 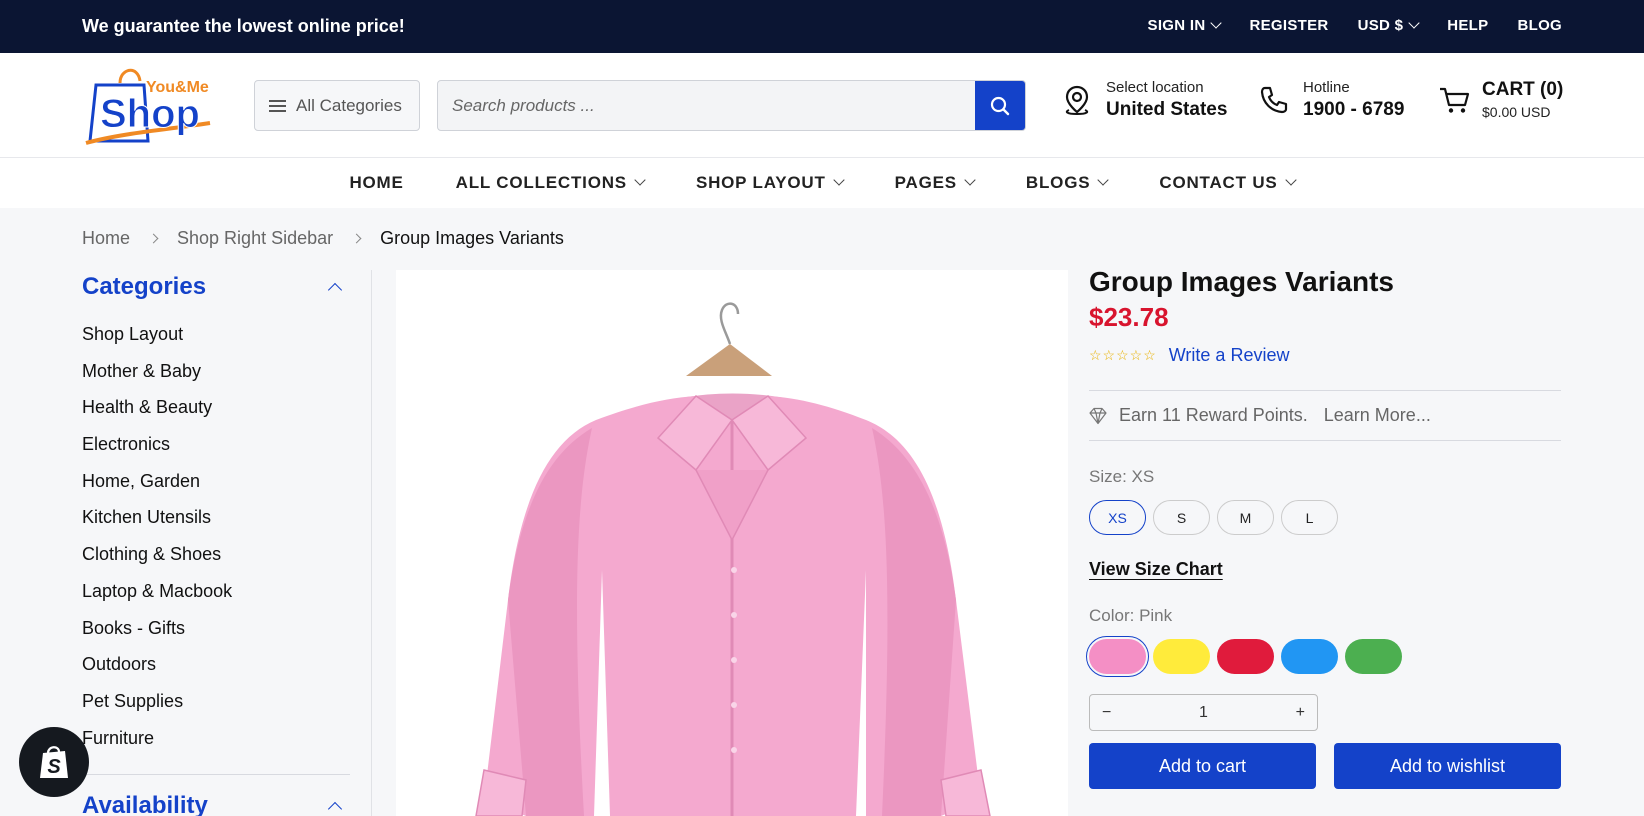 What do you see at coordinates (255, 238) in the screenshot?
I see `breadcrumb-shop-right-sidebar: Shop Right Sidebar` at bounding box center [255, 238].